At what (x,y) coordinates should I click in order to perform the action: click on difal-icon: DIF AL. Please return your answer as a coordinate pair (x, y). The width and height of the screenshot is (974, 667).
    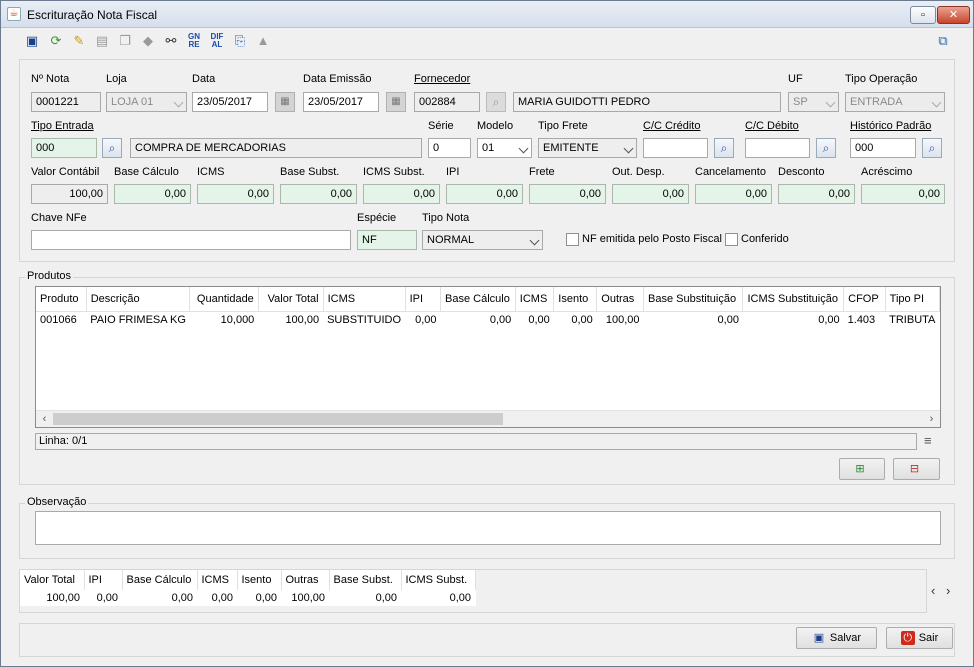
    Looking at the image, I should click on (217, 41).